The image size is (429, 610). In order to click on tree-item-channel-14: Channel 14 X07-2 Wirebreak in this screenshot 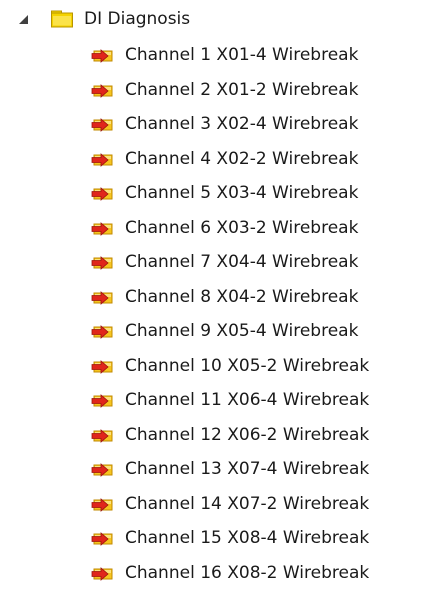, I will do `click(214, 504)`.